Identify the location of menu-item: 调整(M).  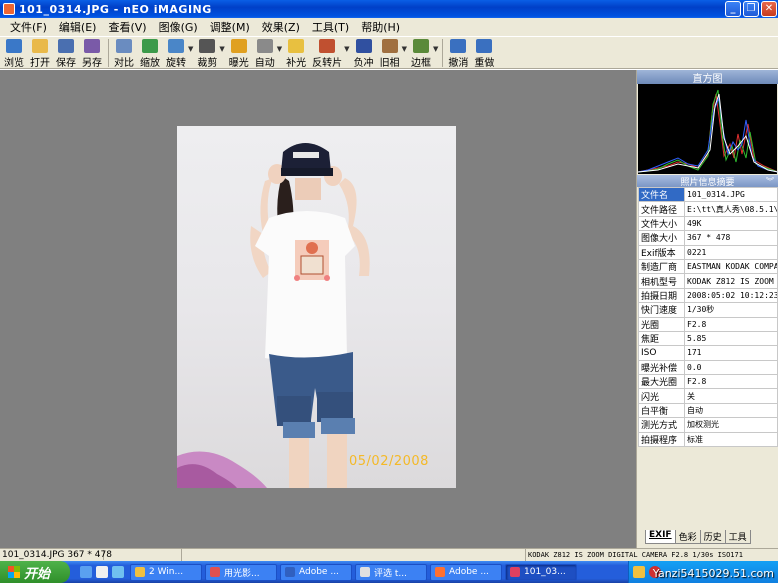
(230, 27).